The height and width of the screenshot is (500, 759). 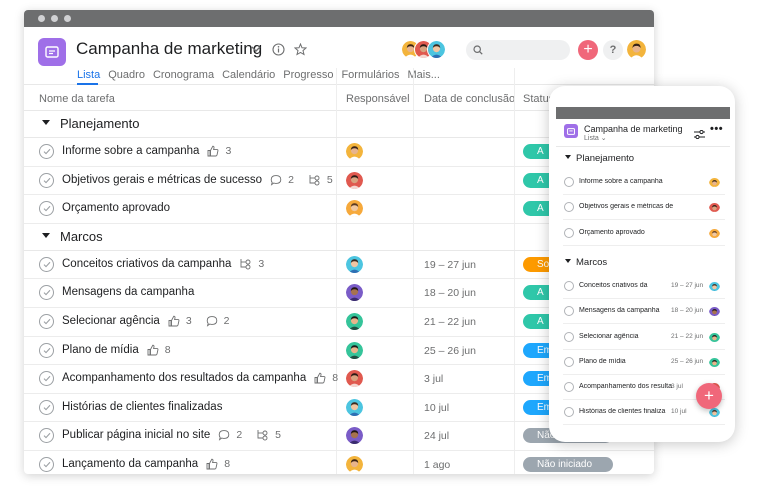 What do you see at coordinates (256, 49) in the screenshot?
I see `chevron-down-icon` at bounding box center [256, 49].